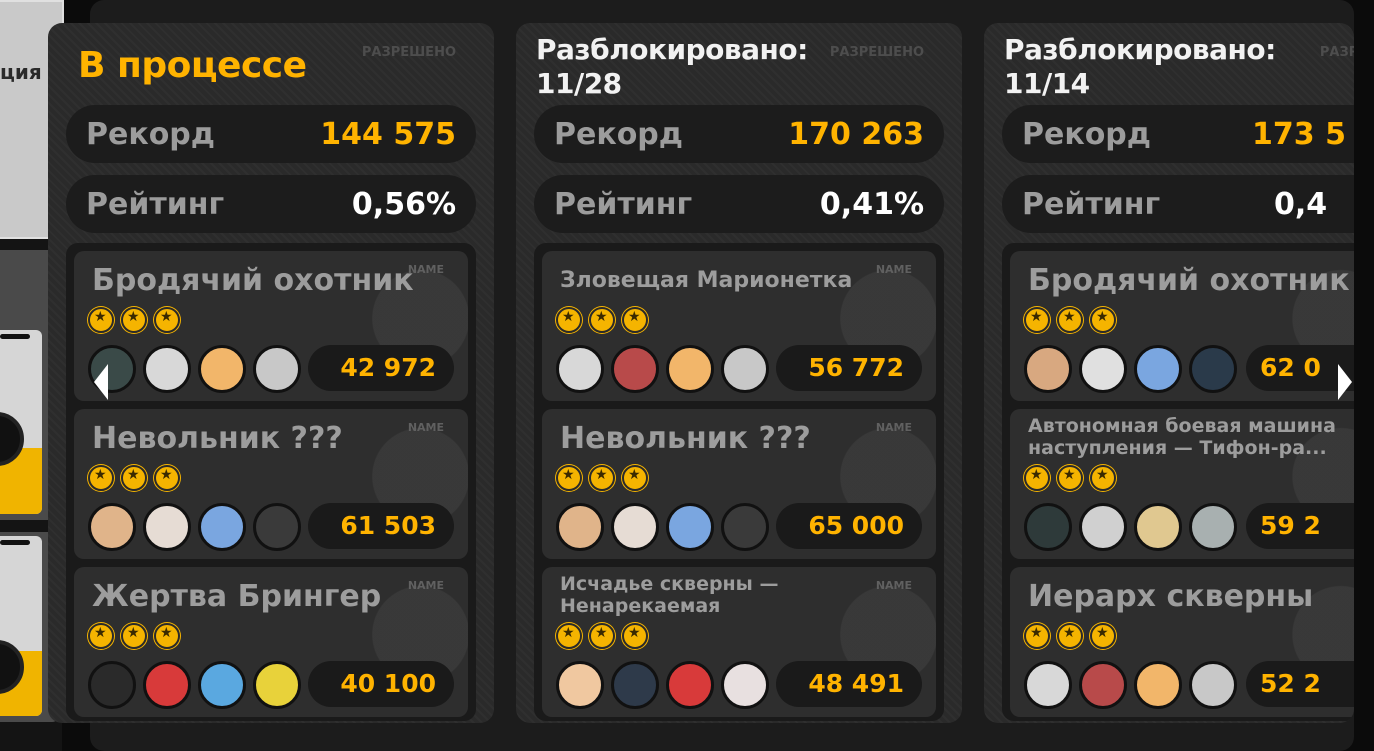  What do you see at coordinates (856, 367) in the screenshot?
I see `team-score: 56 772` at bounding box center [856, 367].